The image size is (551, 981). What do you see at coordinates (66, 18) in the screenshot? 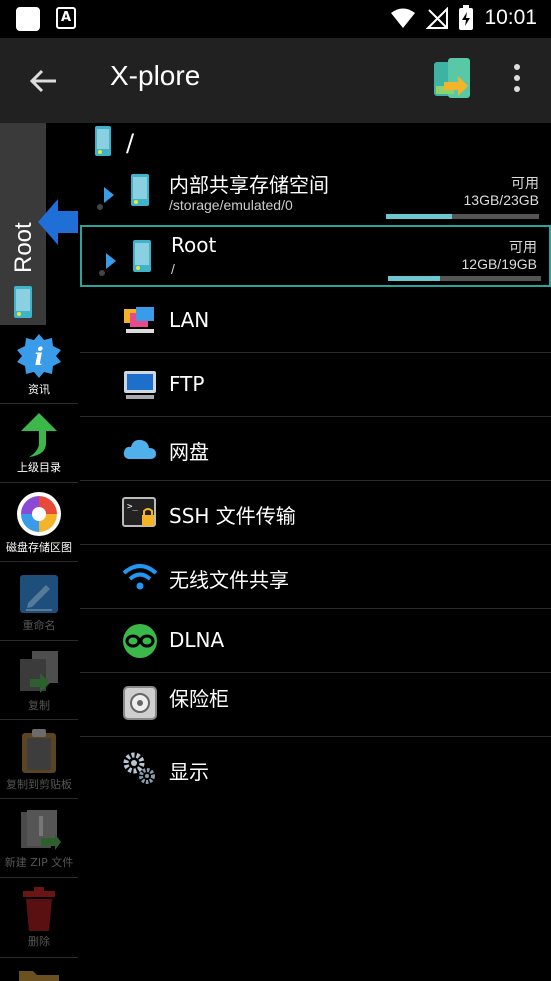
I see `notification-a-icon: A` at bounding box center [66, 18].